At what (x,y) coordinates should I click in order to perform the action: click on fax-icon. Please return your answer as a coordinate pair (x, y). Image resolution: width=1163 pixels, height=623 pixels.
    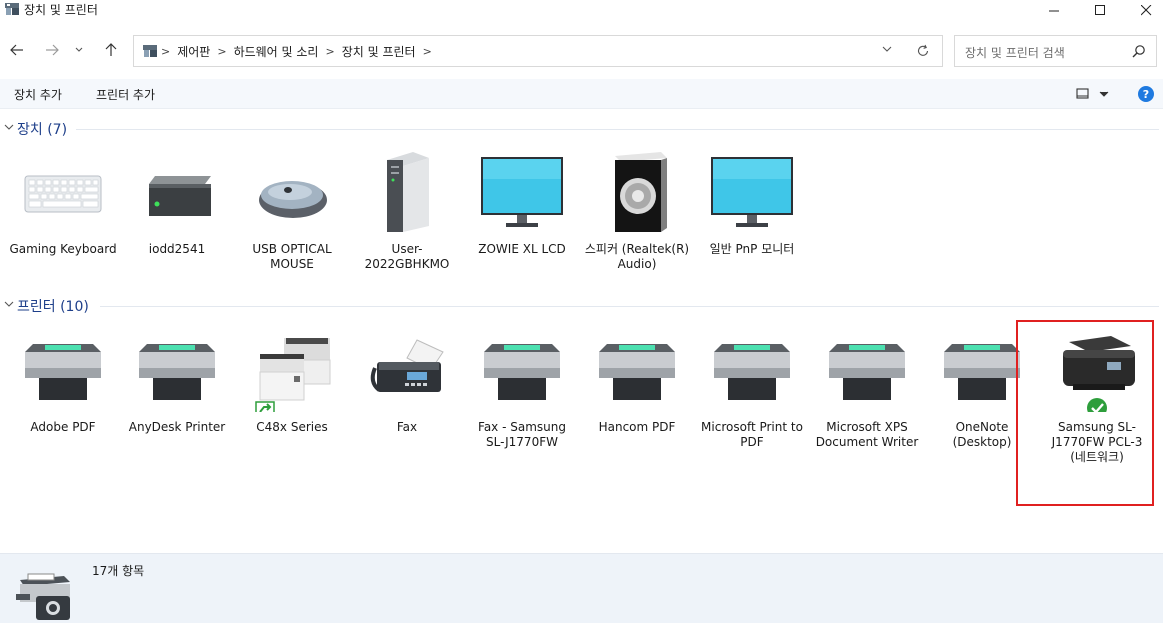
    Looking at the image, I should click on (407, 365).